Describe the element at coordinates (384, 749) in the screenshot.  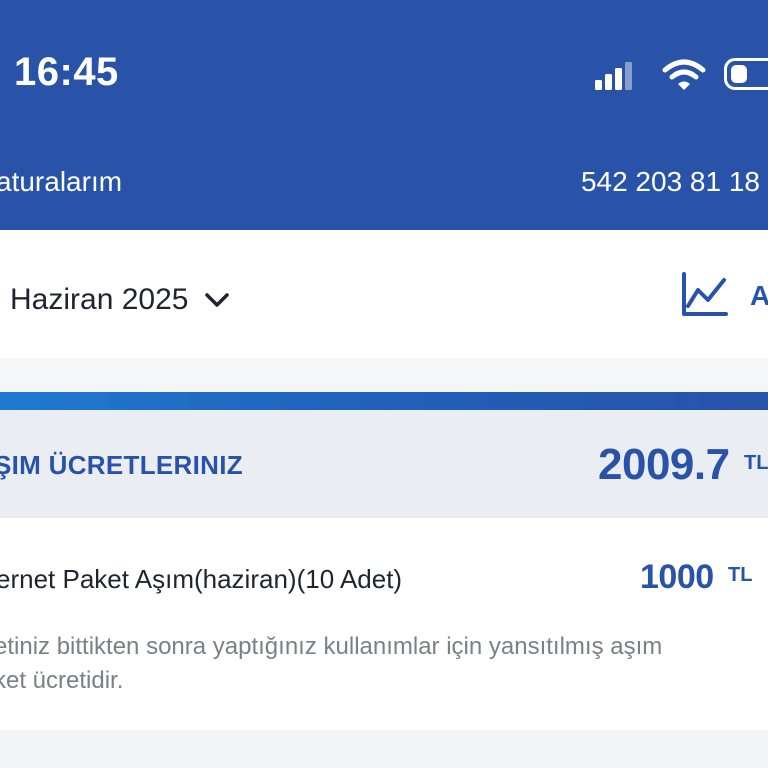
I see `section-gap-bottom` at that location.